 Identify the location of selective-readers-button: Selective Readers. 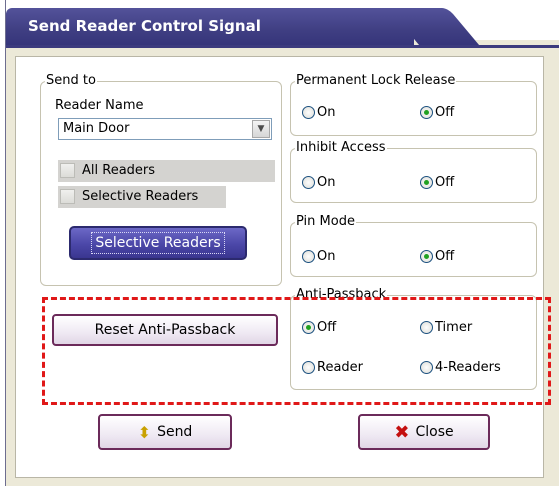
(158, 243).